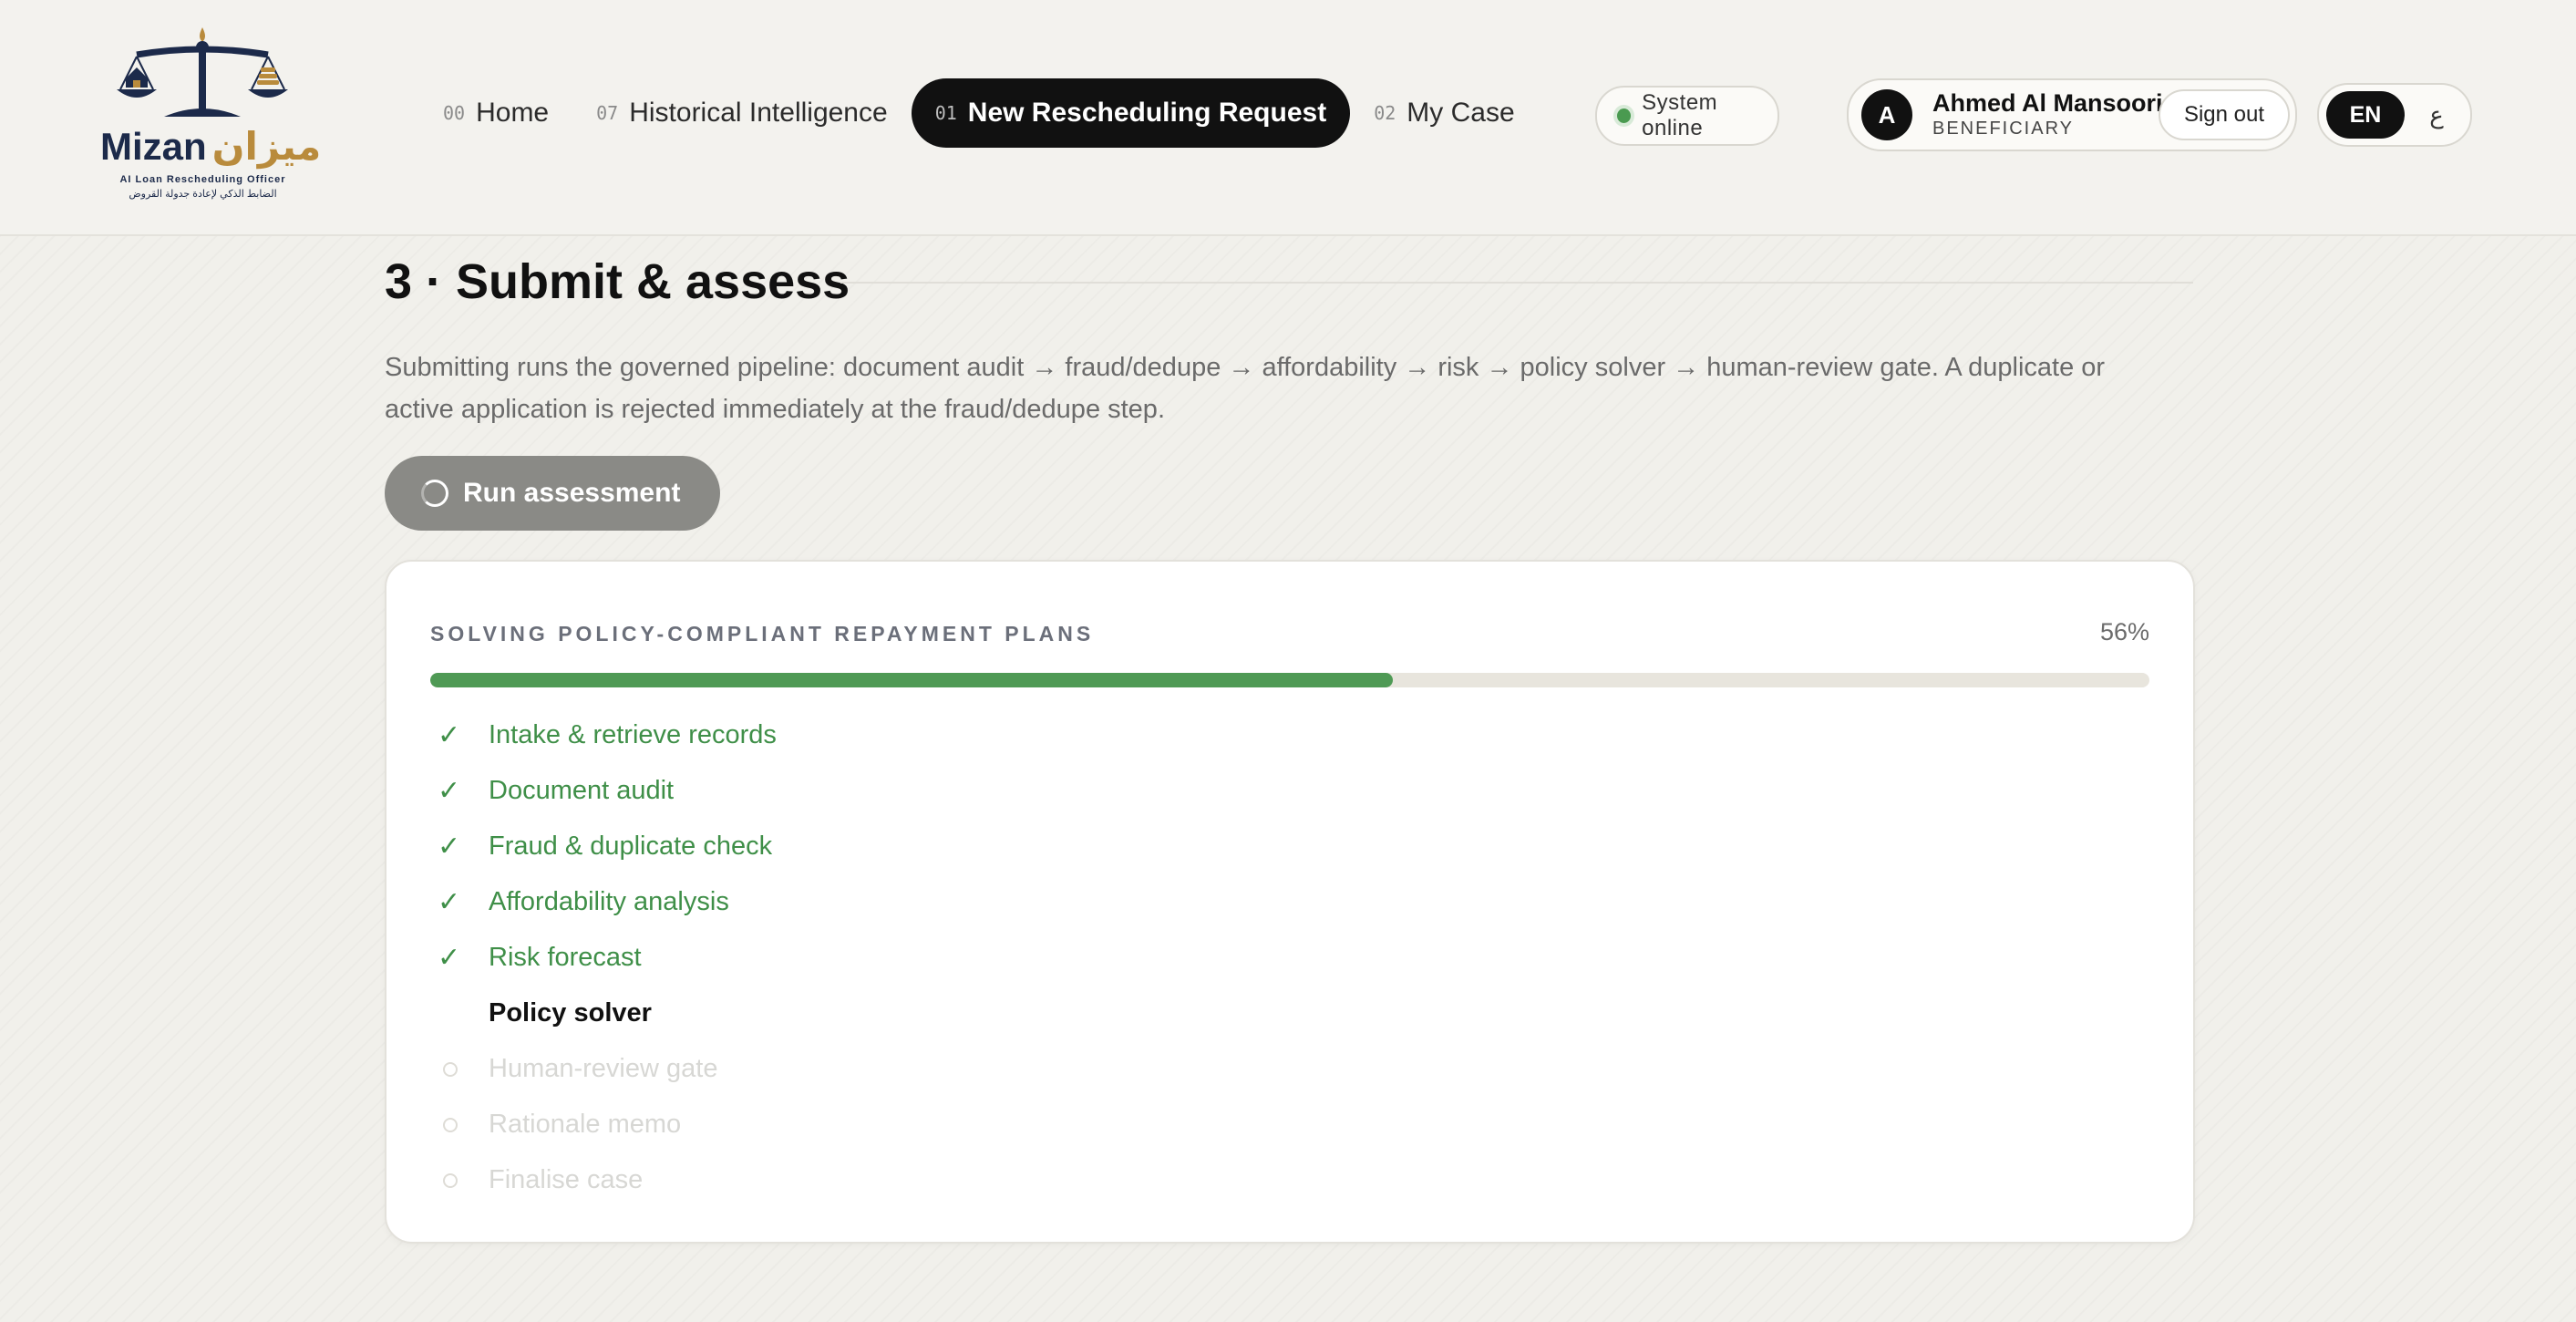 This screenshot has height=1322, width=2576. Describe the element at coordinates (1624, 115) in the screenshot. I see `status-dot-icon` at that location.